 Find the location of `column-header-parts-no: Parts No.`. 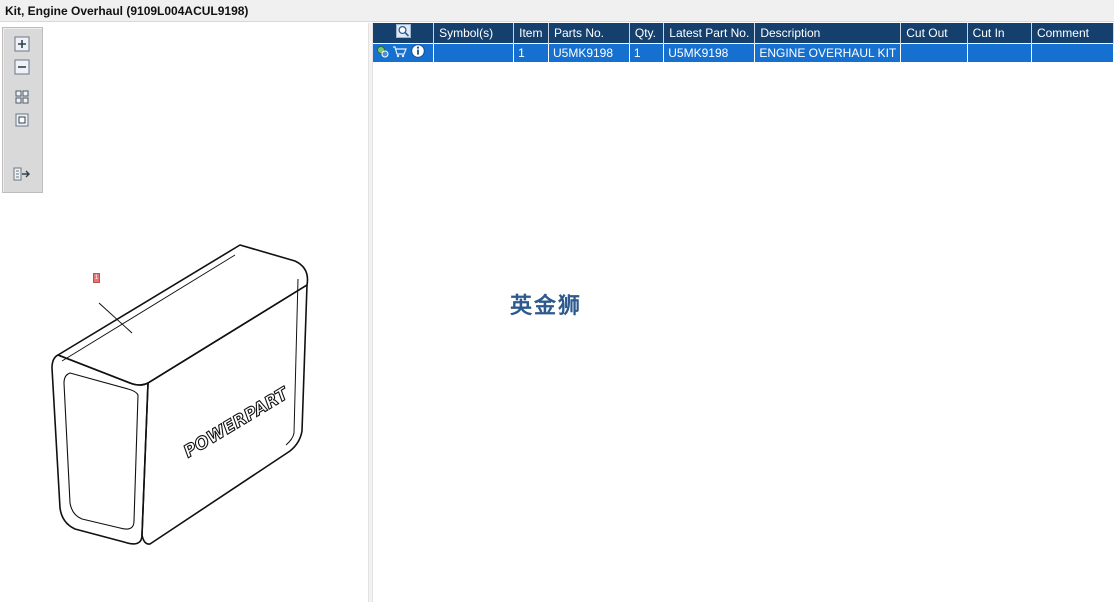

column-header-parts-no: Parts No. is located at coordinates (589, 33).